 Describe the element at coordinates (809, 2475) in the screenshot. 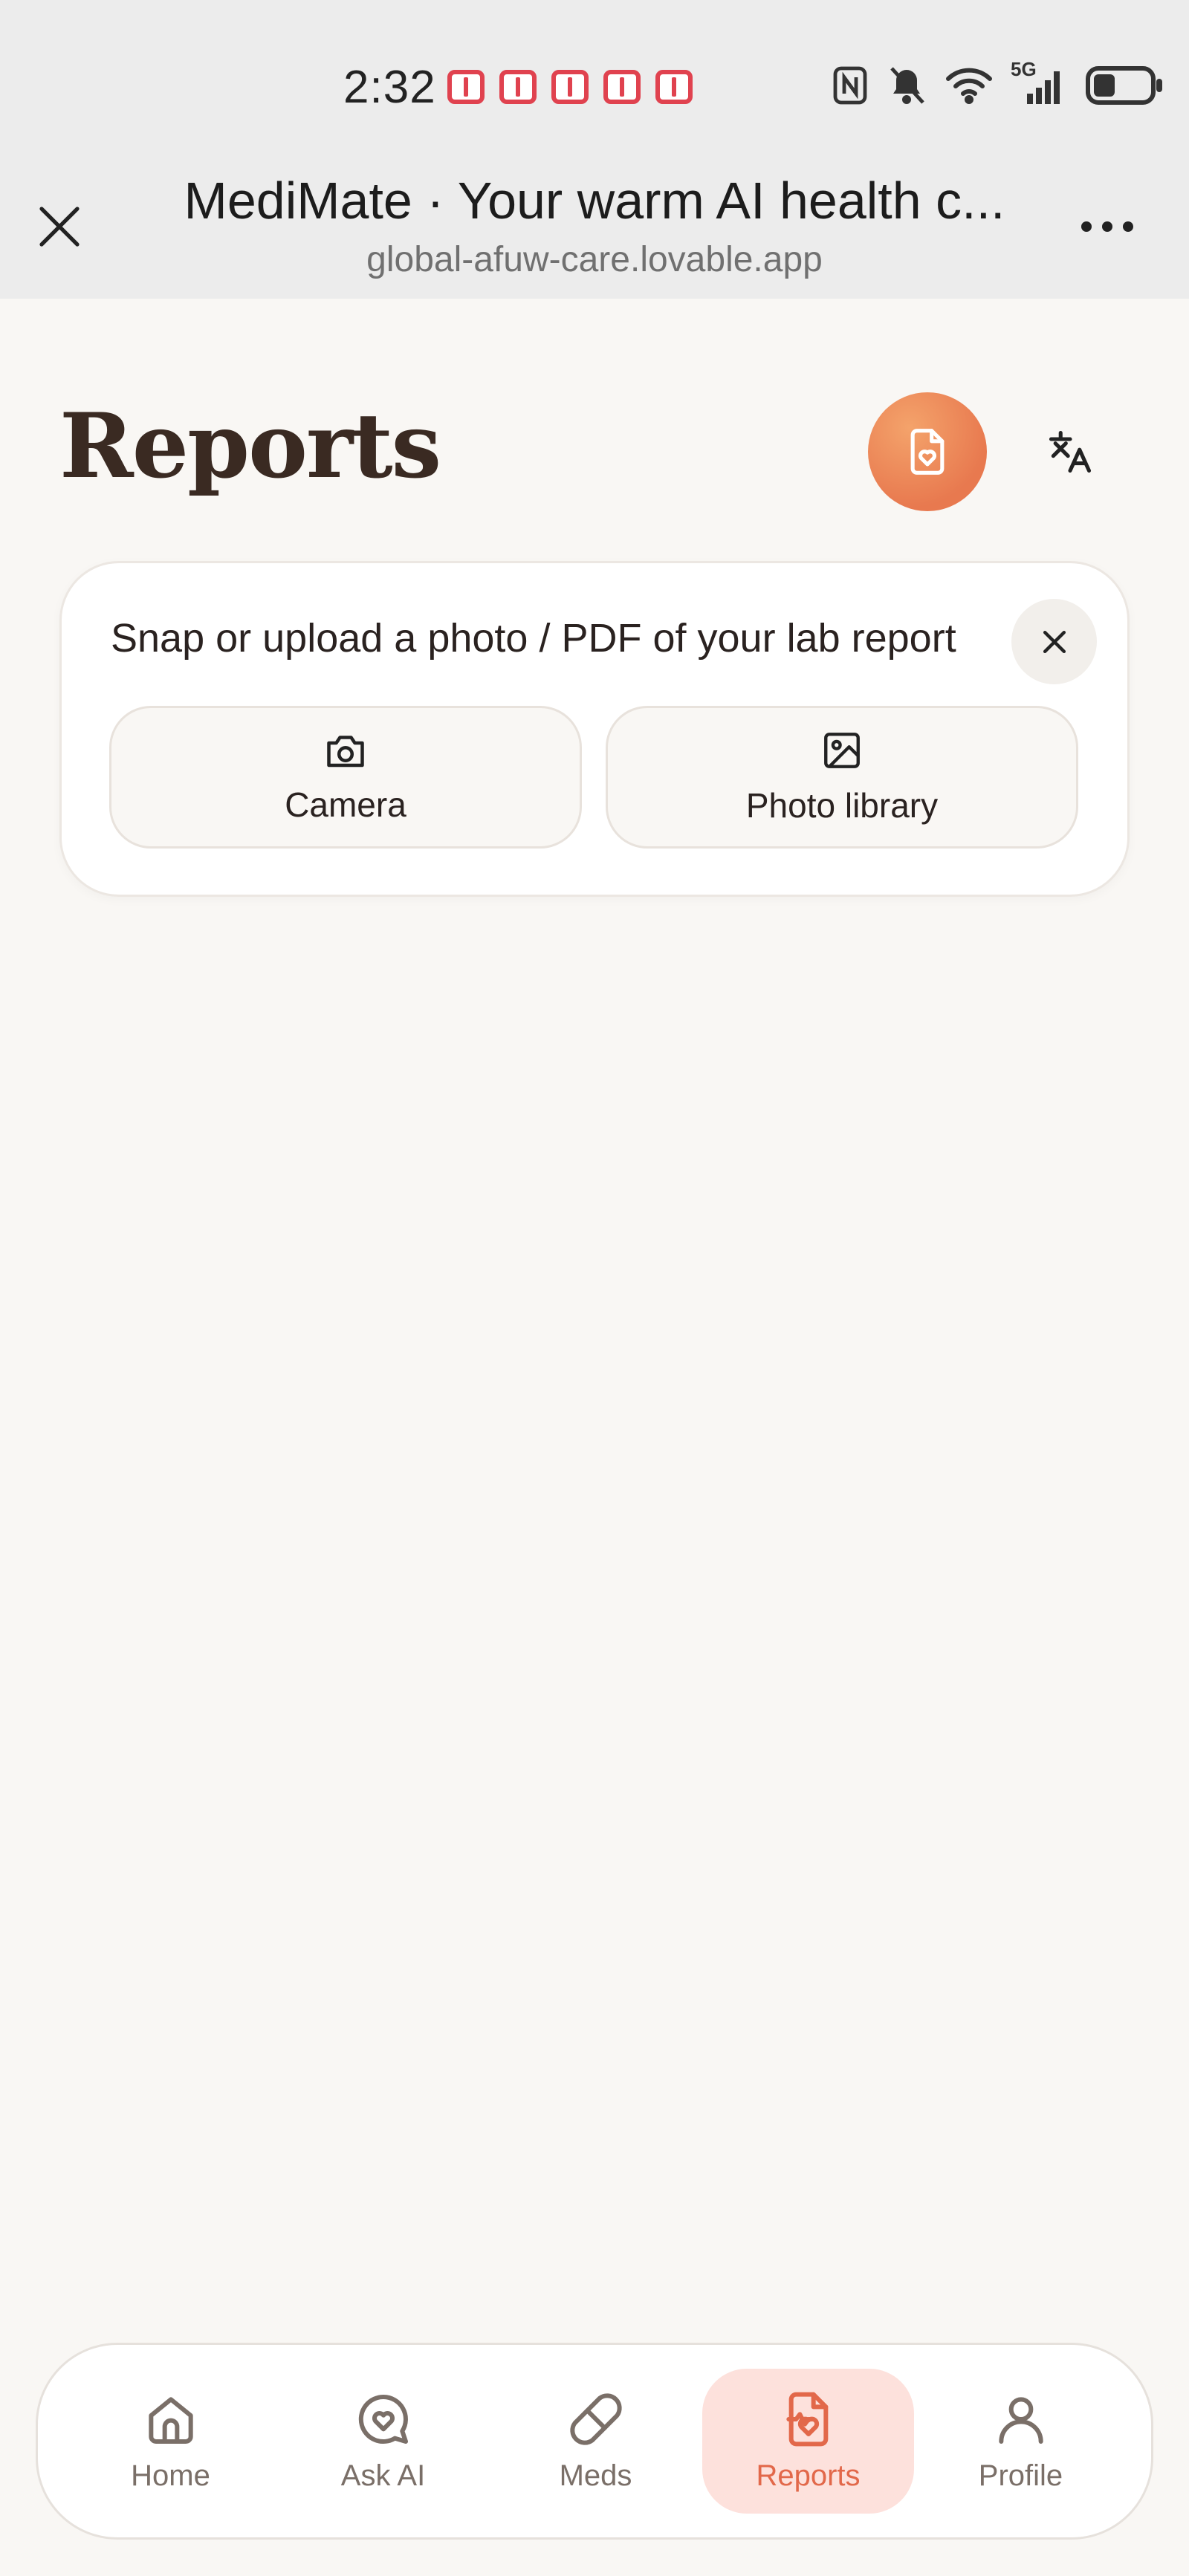

I see `nav-label: Reports` at that location.